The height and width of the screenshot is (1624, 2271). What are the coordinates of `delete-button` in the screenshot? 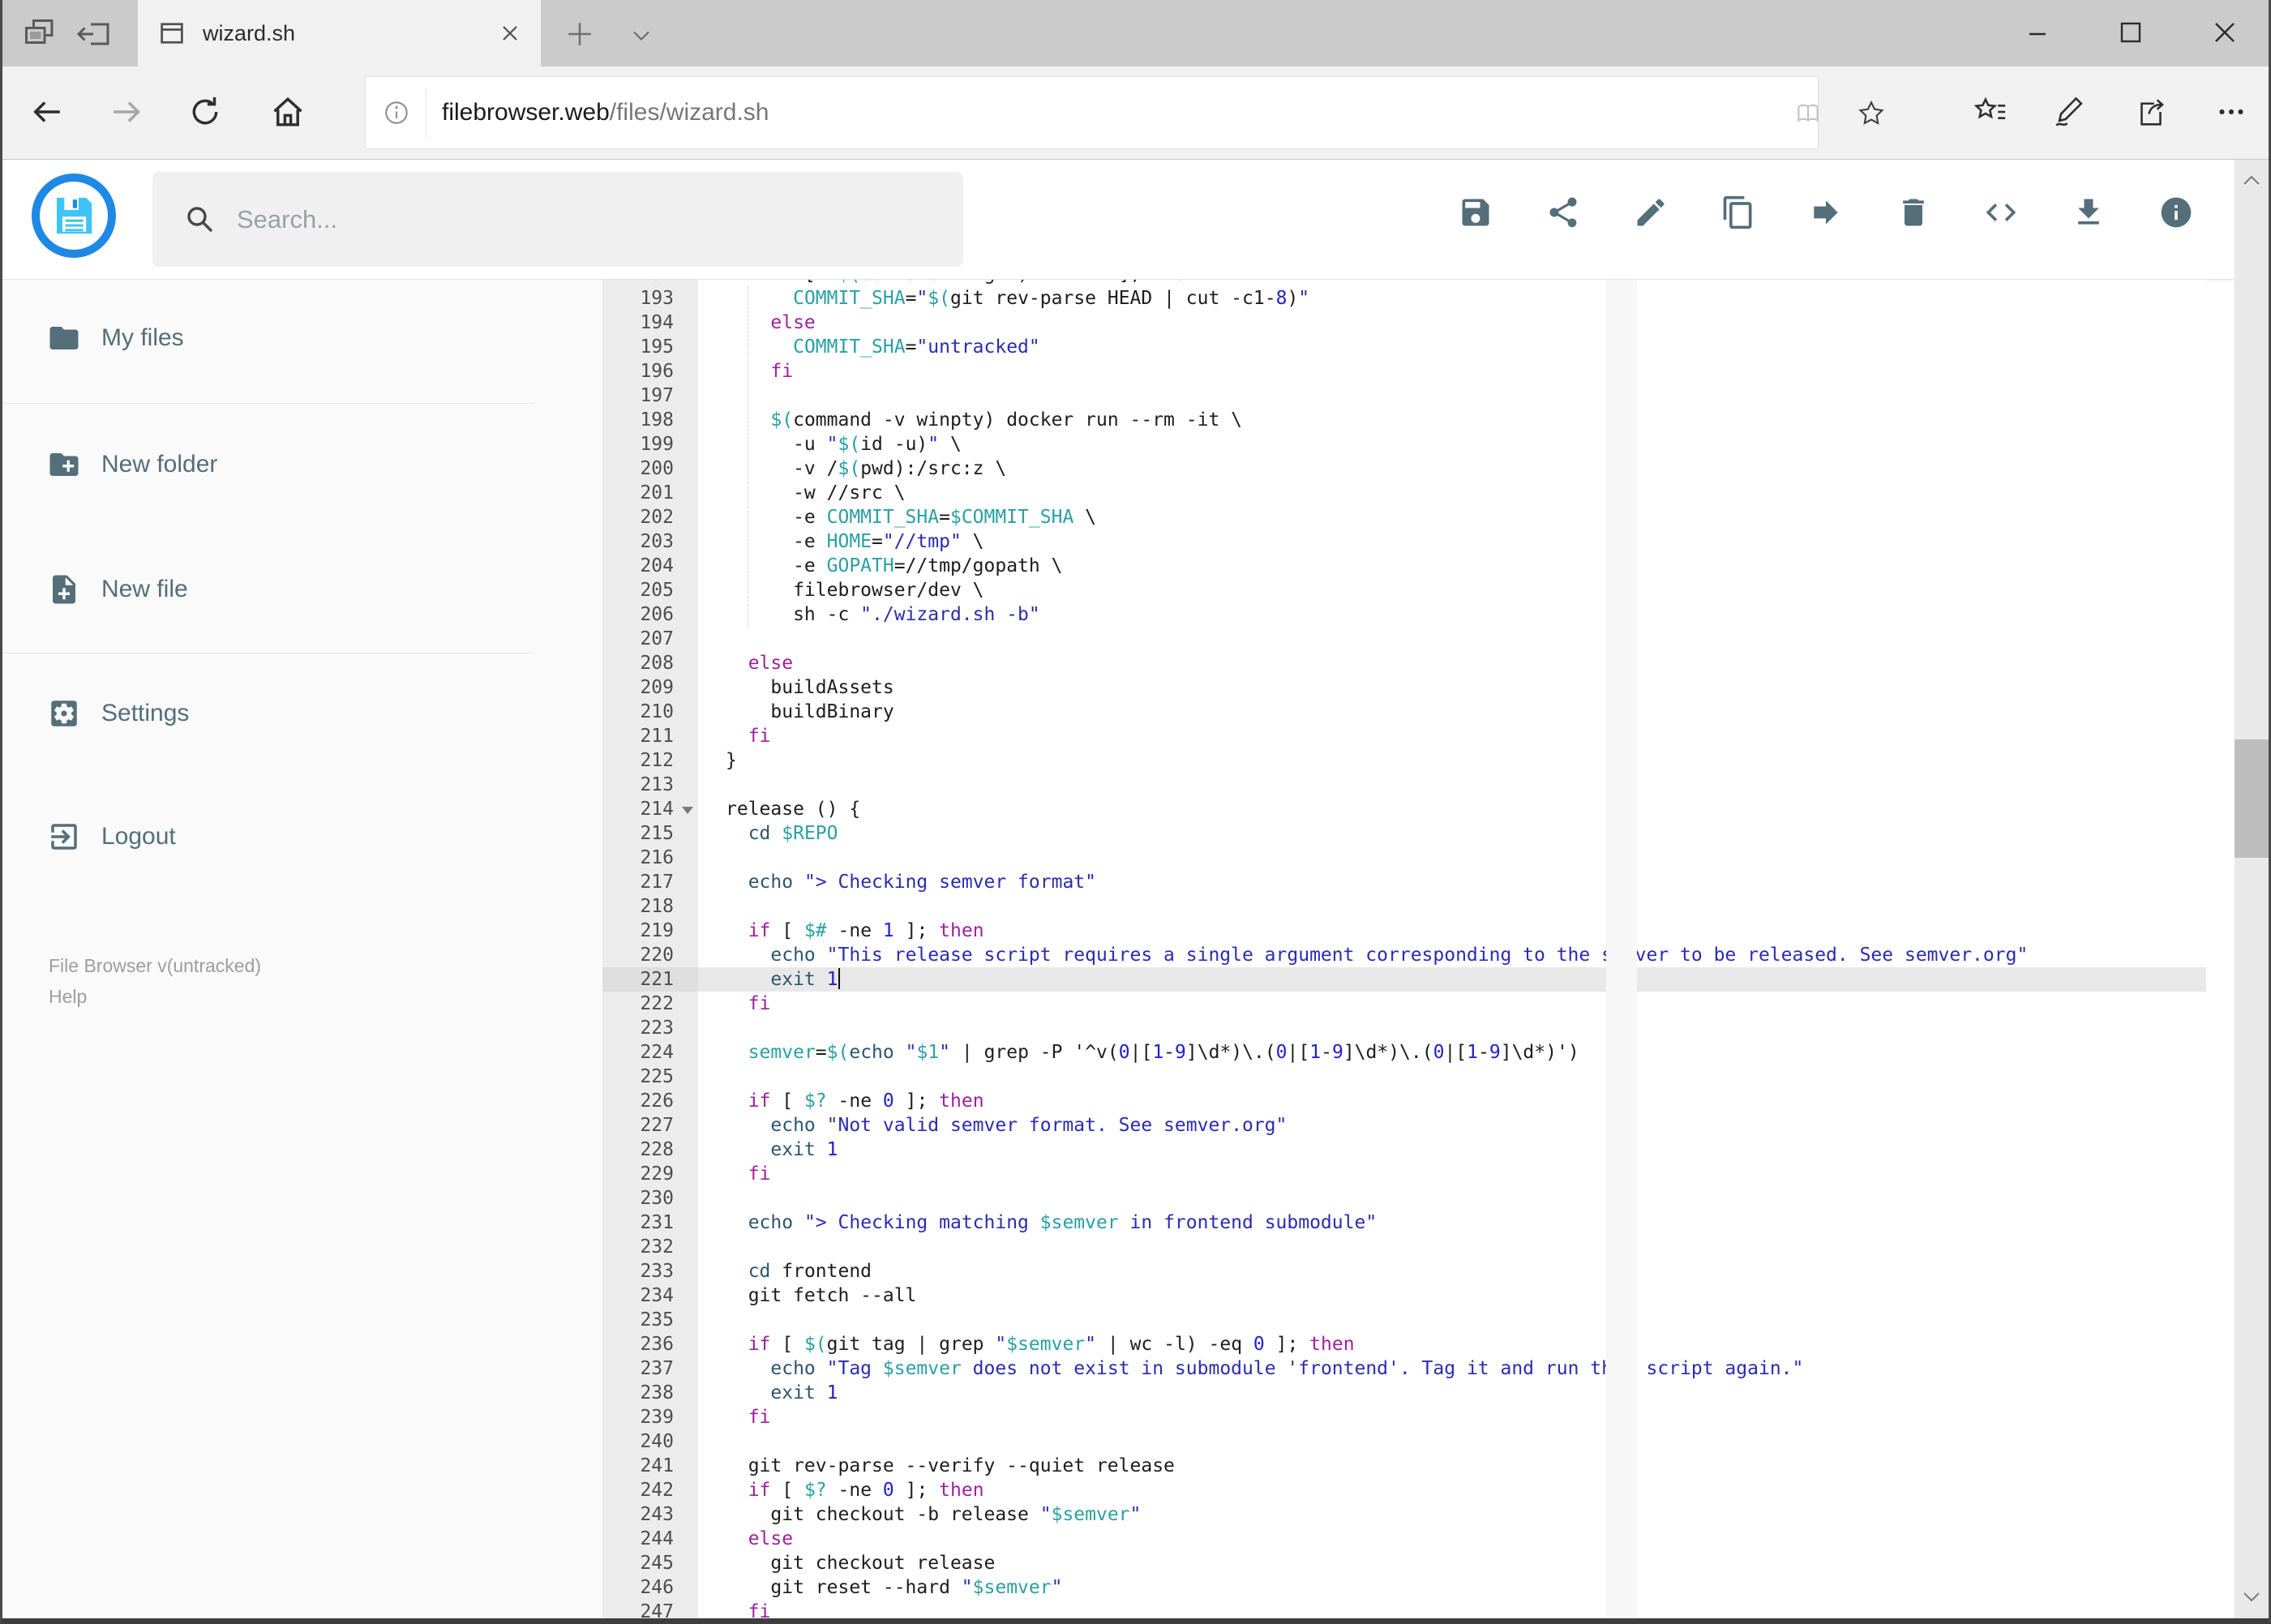 It's located at (1914, 213).